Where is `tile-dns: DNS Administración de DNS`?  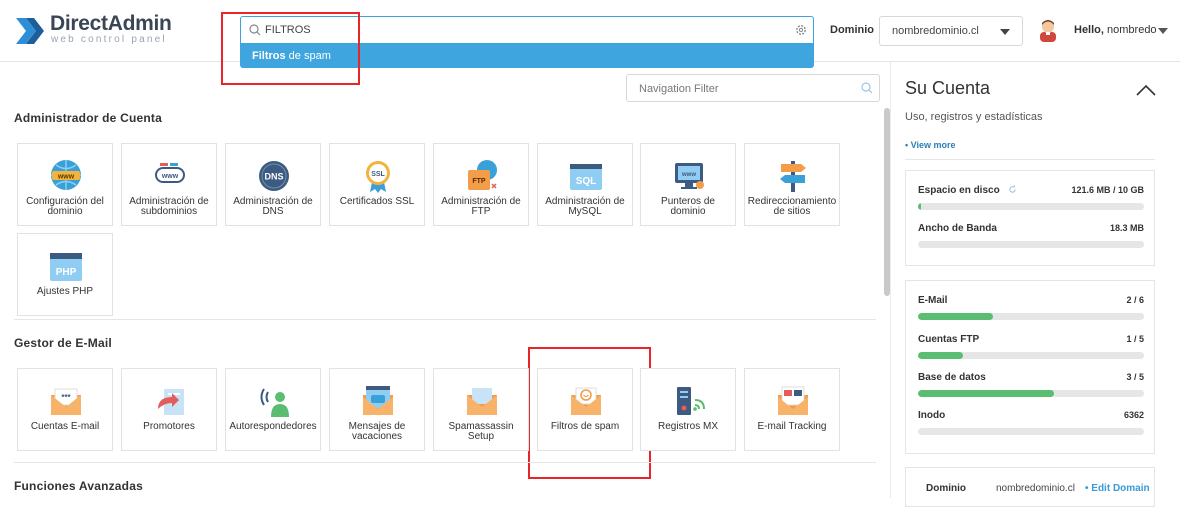
tile-dns: DNS Administración de DNS is located at coordinates (273, 184).